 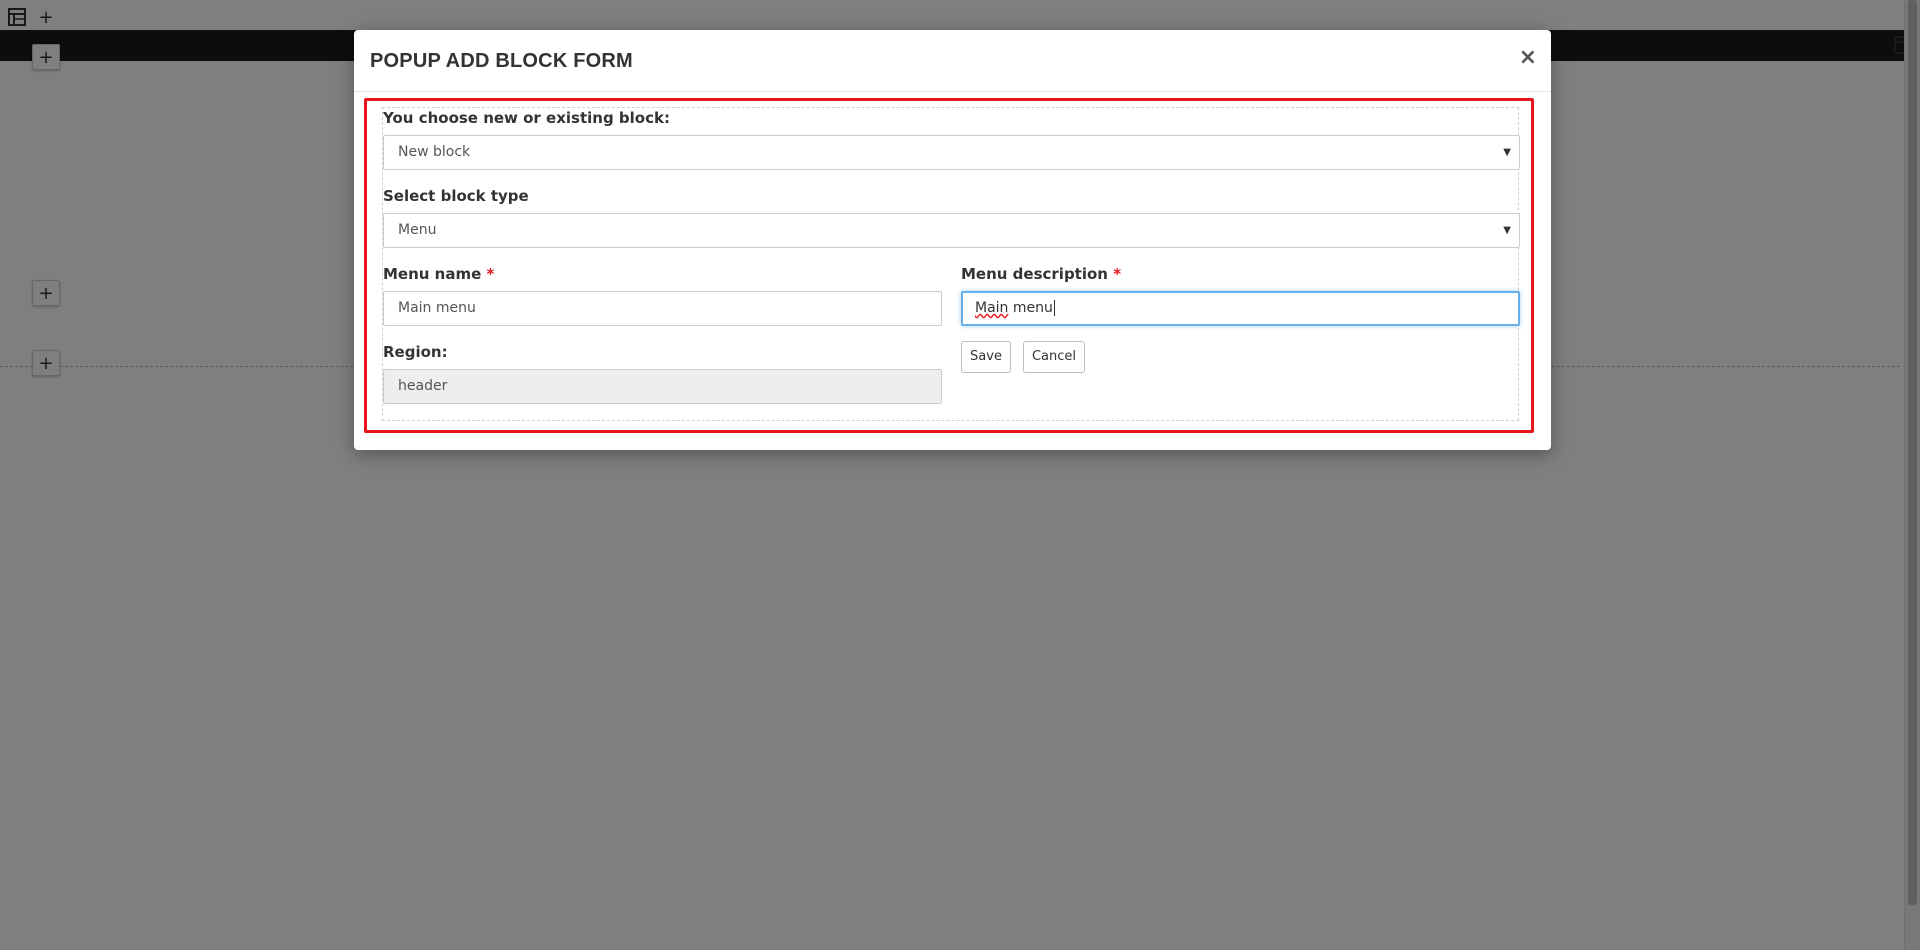 I want to click on menu-name-value: Main menu, so click(x=437, y=308).